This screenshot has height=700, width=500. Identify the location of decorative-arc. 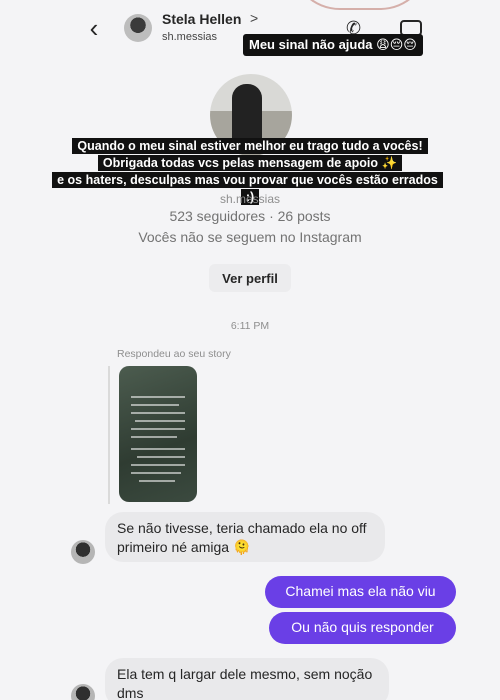
(360, 5).